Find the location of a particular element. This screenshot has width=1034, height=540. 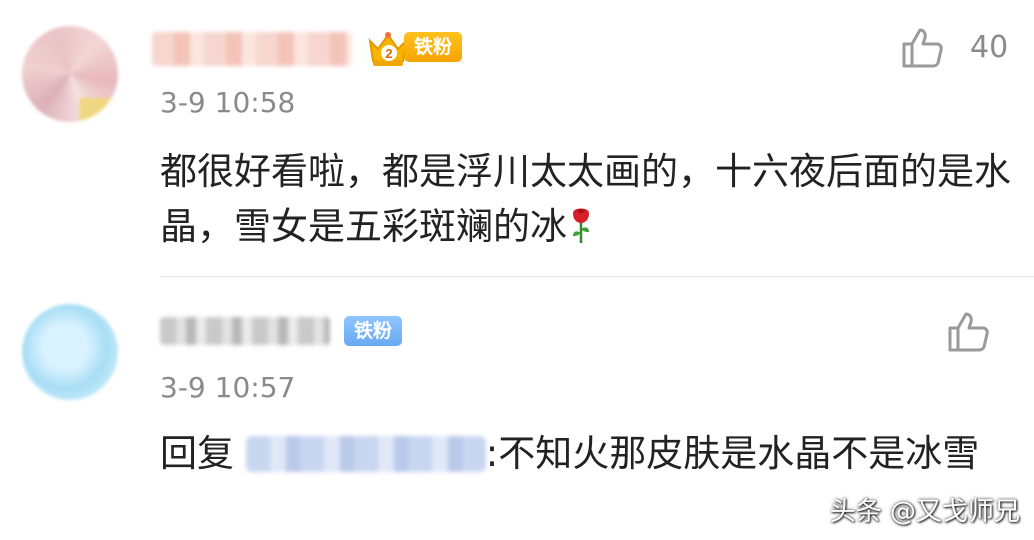

rose-emoji-icon is located at coordinates (581, 225).